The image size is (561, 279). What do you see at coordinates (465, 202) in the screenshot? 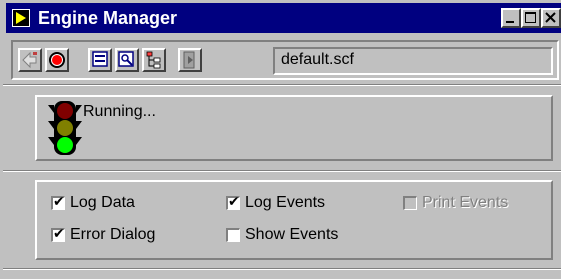
I see `print-events-label: Print Events` at bounding box center [465, 202].